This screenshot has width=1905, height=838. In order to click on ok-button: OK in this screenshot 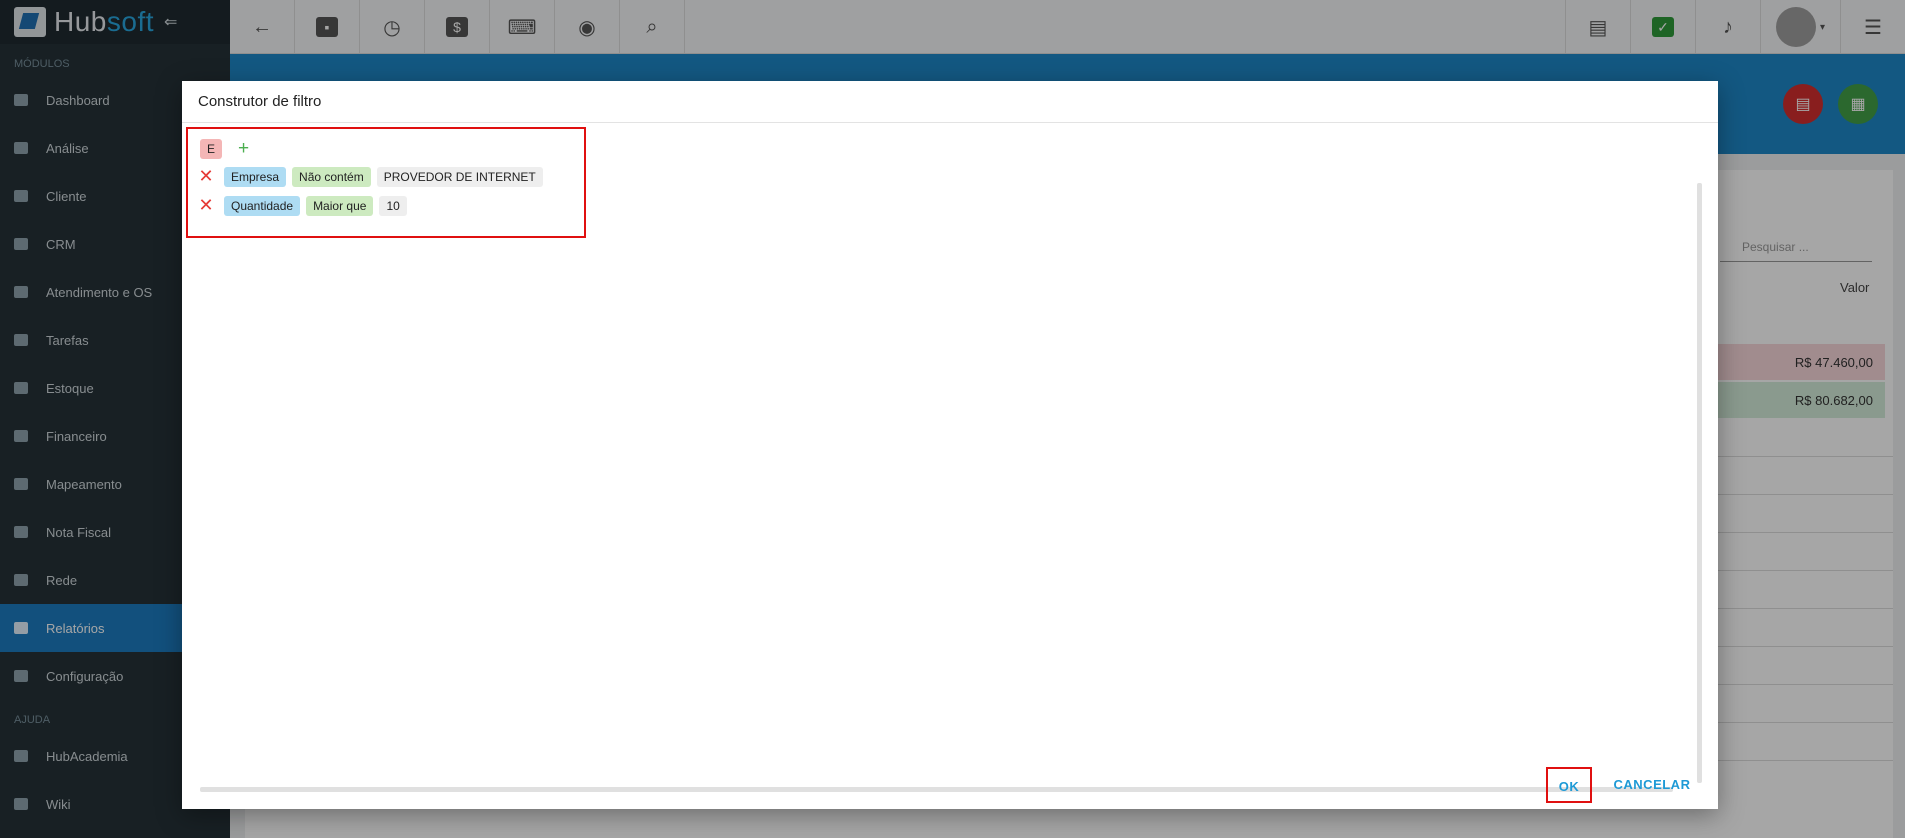, I will do `click(1569, 785)`.